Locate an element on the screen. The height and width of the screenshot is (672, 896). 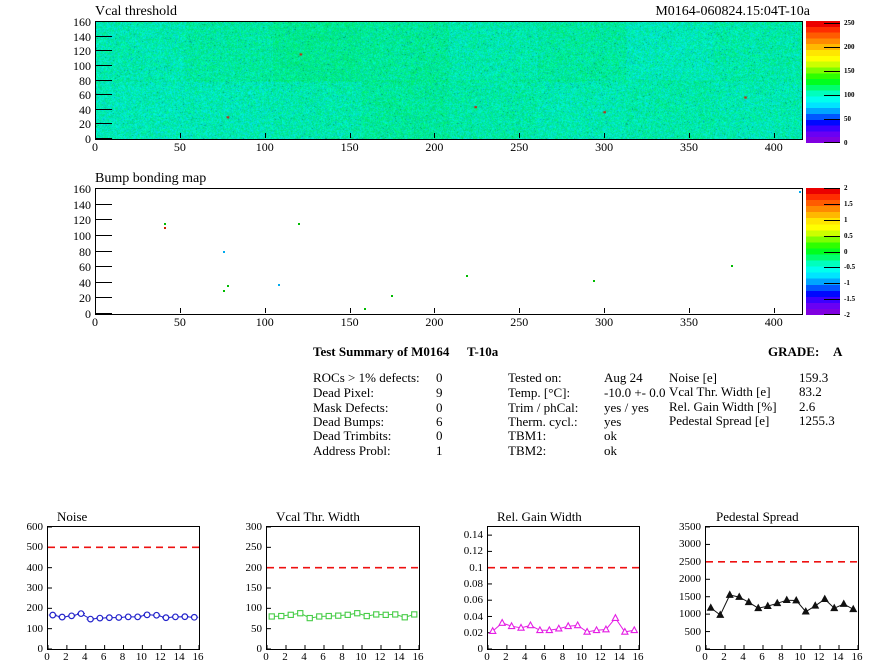
y-tick-label: 80 is located at coordinates (85, 80).